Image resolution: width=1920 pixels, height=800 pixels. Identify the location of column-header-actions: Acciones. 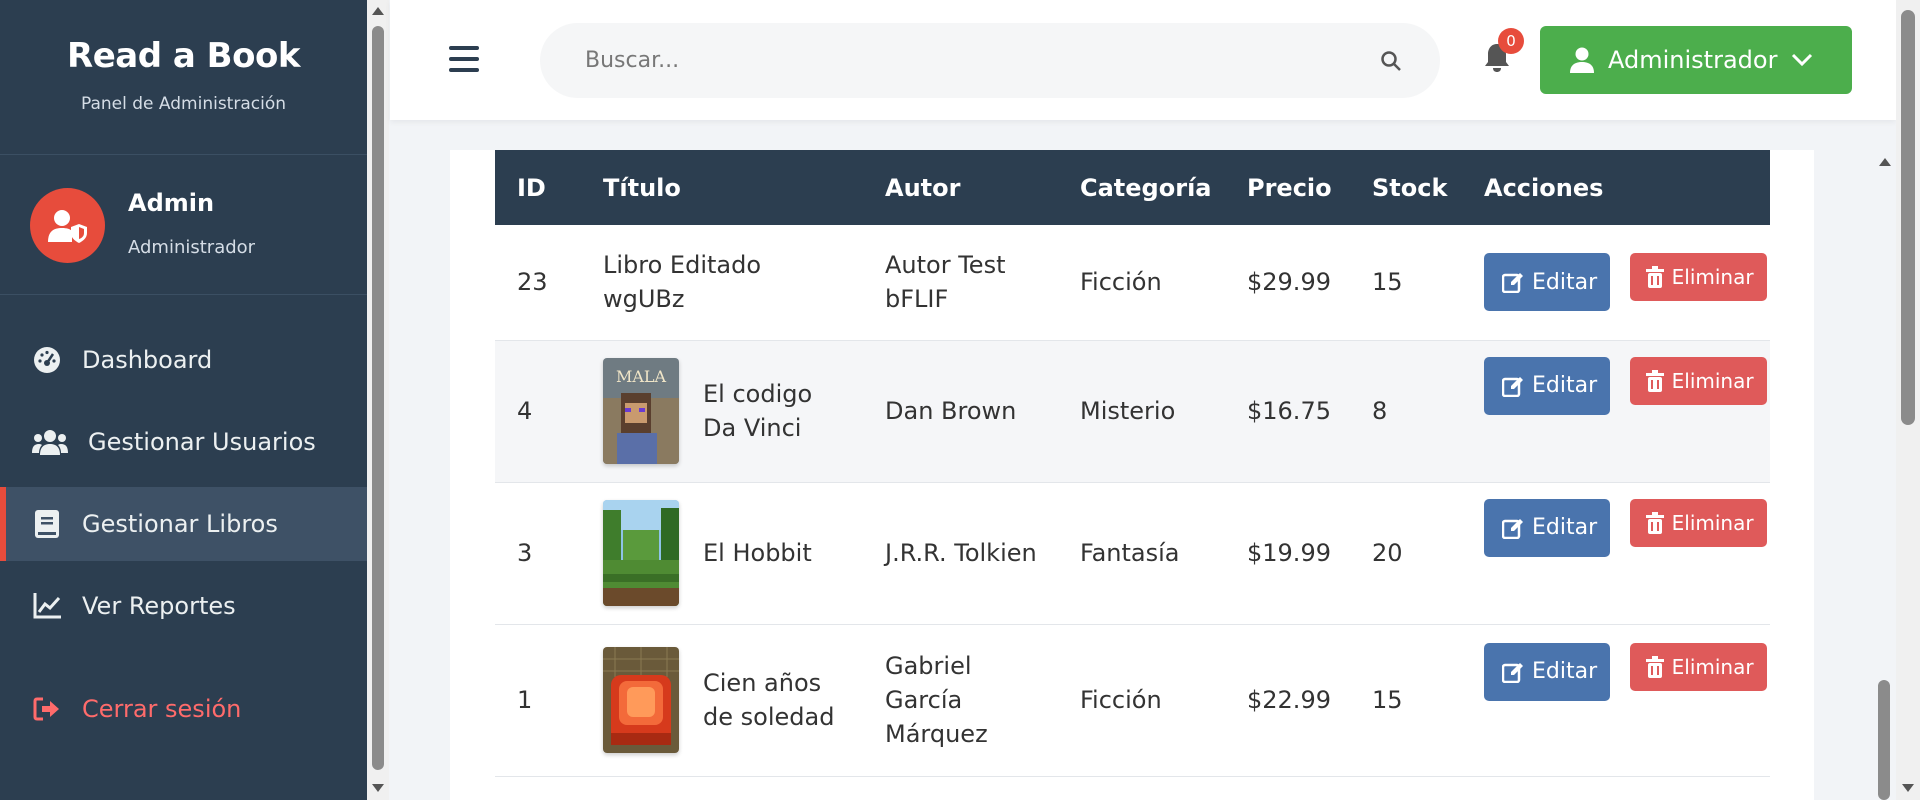
(1544, 187).